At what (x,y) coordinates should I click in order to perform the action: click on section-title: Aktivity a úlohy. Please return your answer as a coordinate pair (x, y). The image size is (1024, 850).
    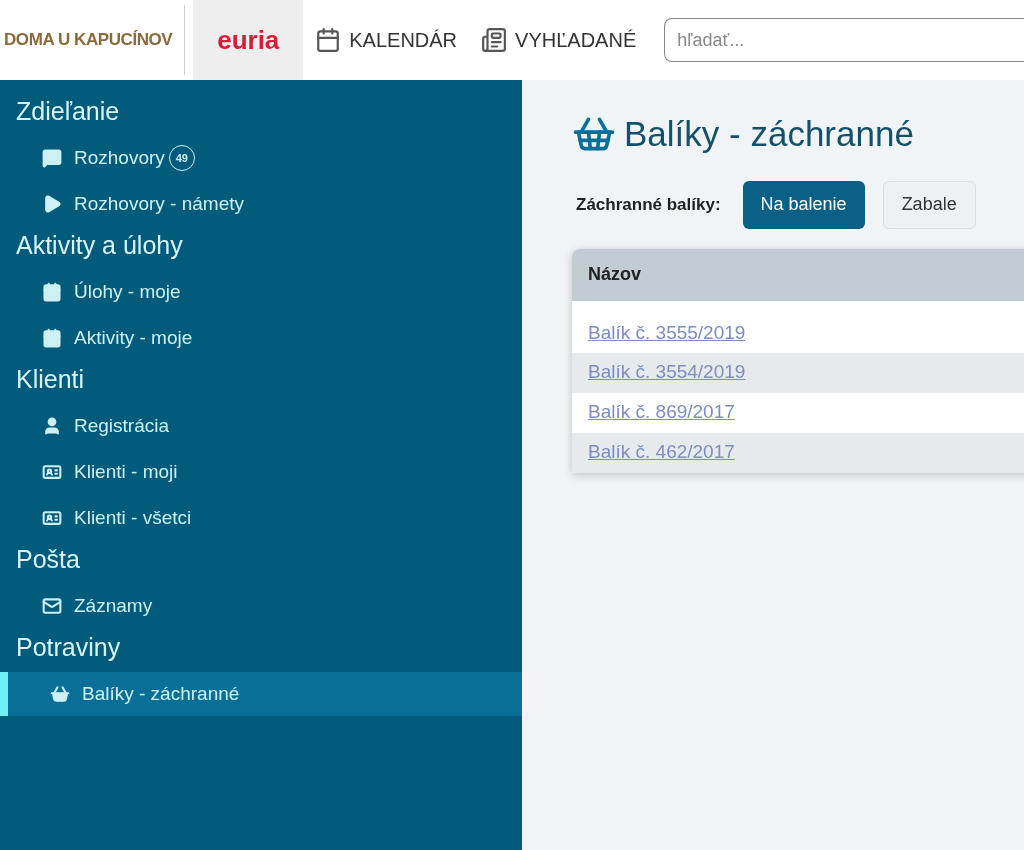
    Looking at the image, I should click on (99, 245).